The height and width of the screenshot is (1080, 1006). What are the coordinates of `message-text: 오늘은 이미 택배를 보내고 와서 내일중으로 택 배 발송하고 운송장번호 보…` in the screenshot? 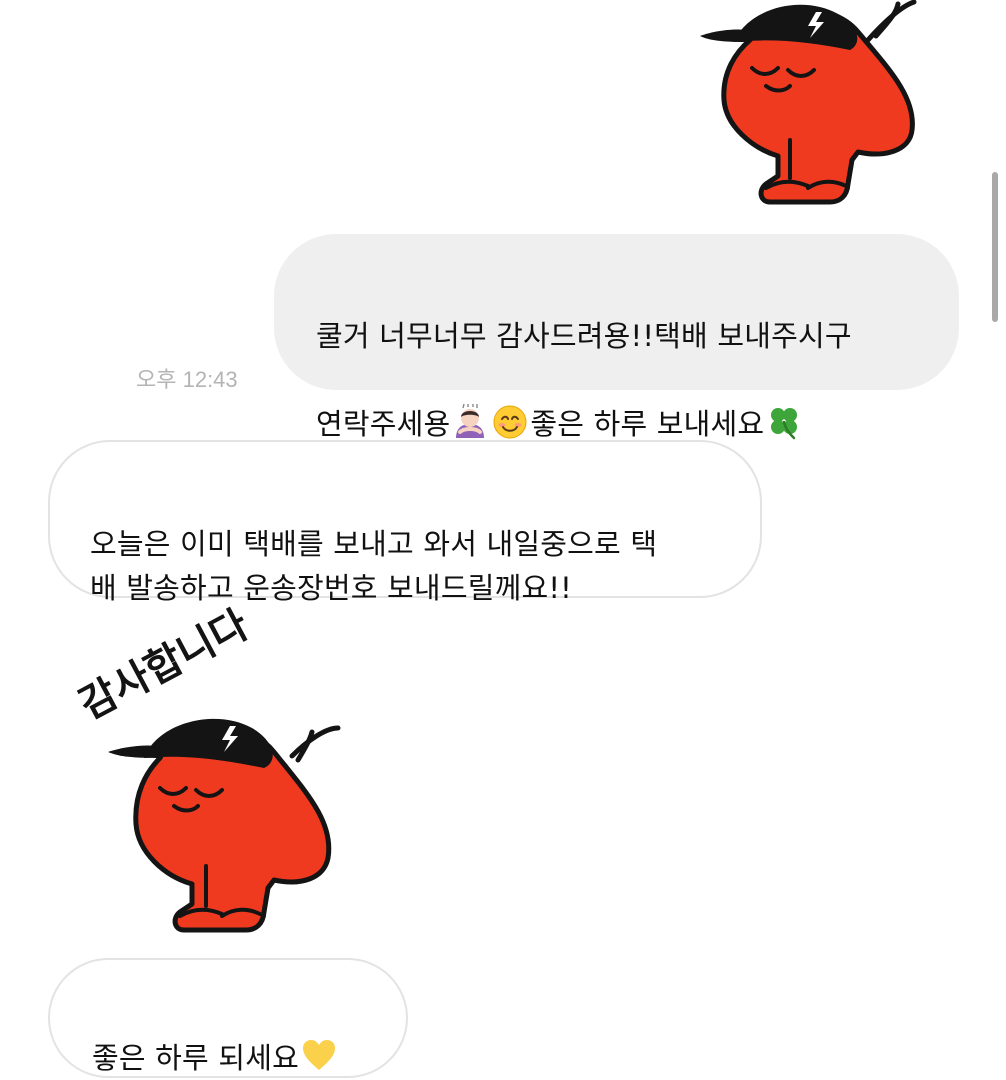 It's located at (374, 566).